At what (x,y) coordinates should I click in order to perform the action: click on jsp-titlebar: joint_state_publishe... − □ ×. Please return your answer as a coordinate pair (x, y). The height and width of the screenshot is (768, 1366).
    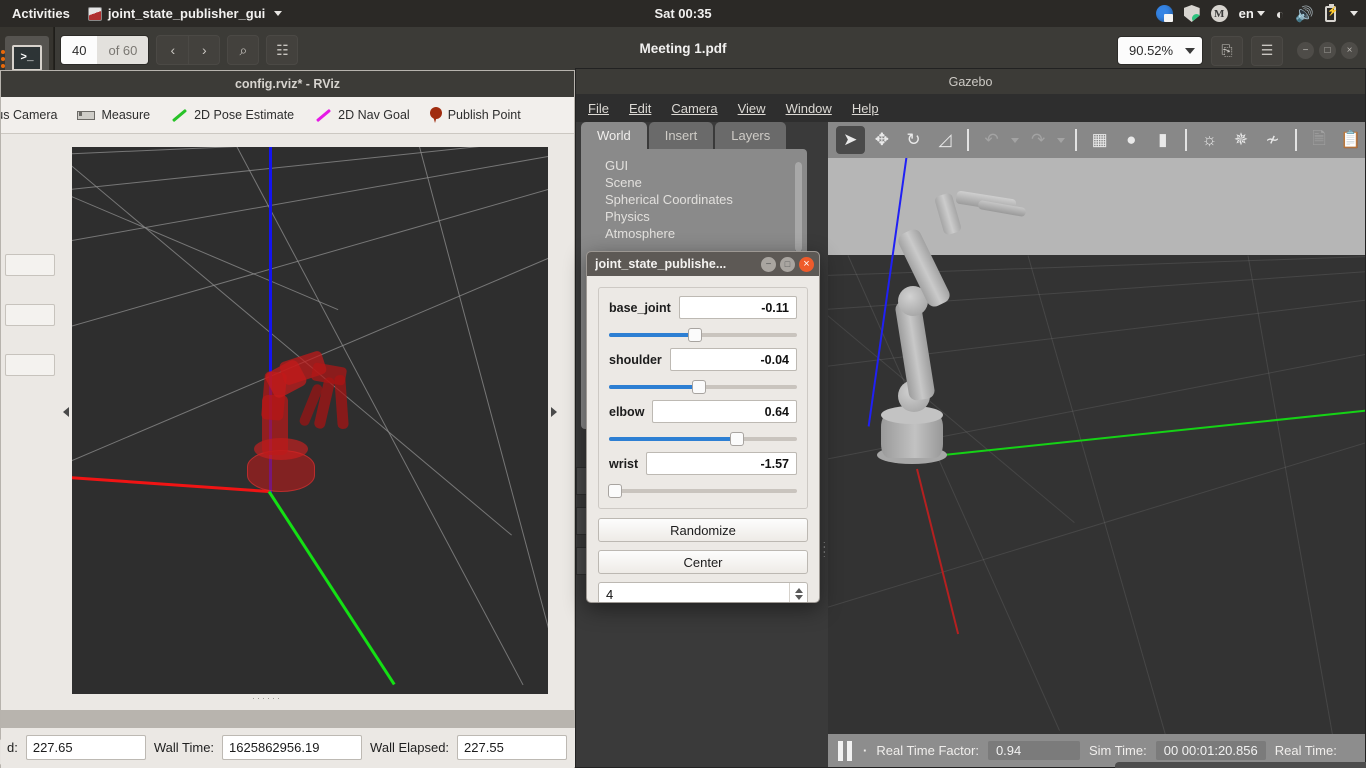
    Looking at the image, I should click on (703, 264).